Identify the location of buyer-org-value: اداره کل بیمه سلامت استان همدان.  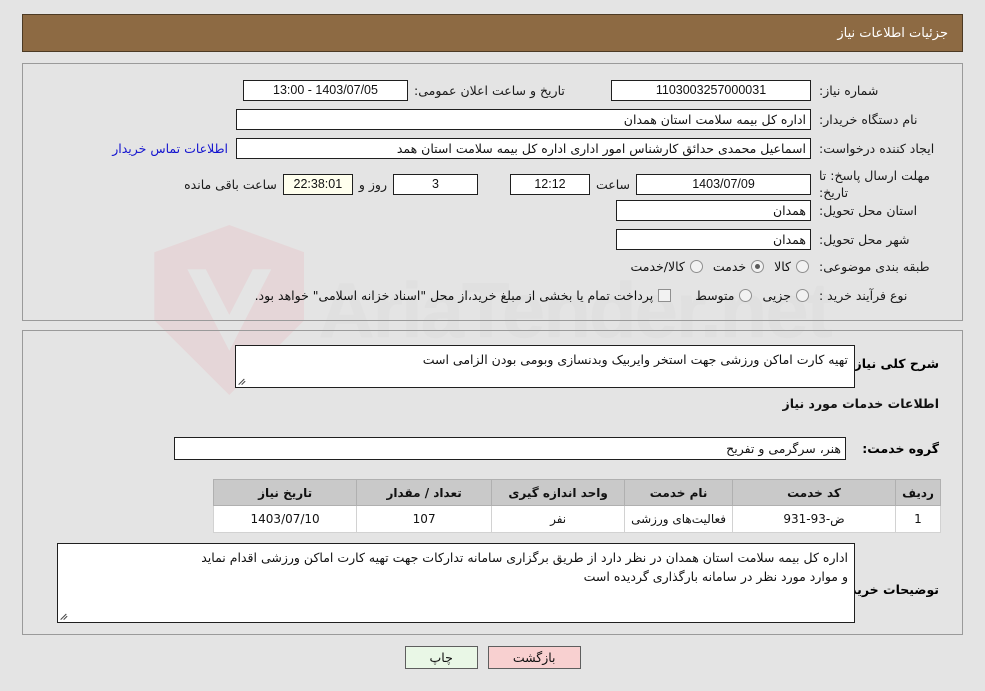
(523, 119).